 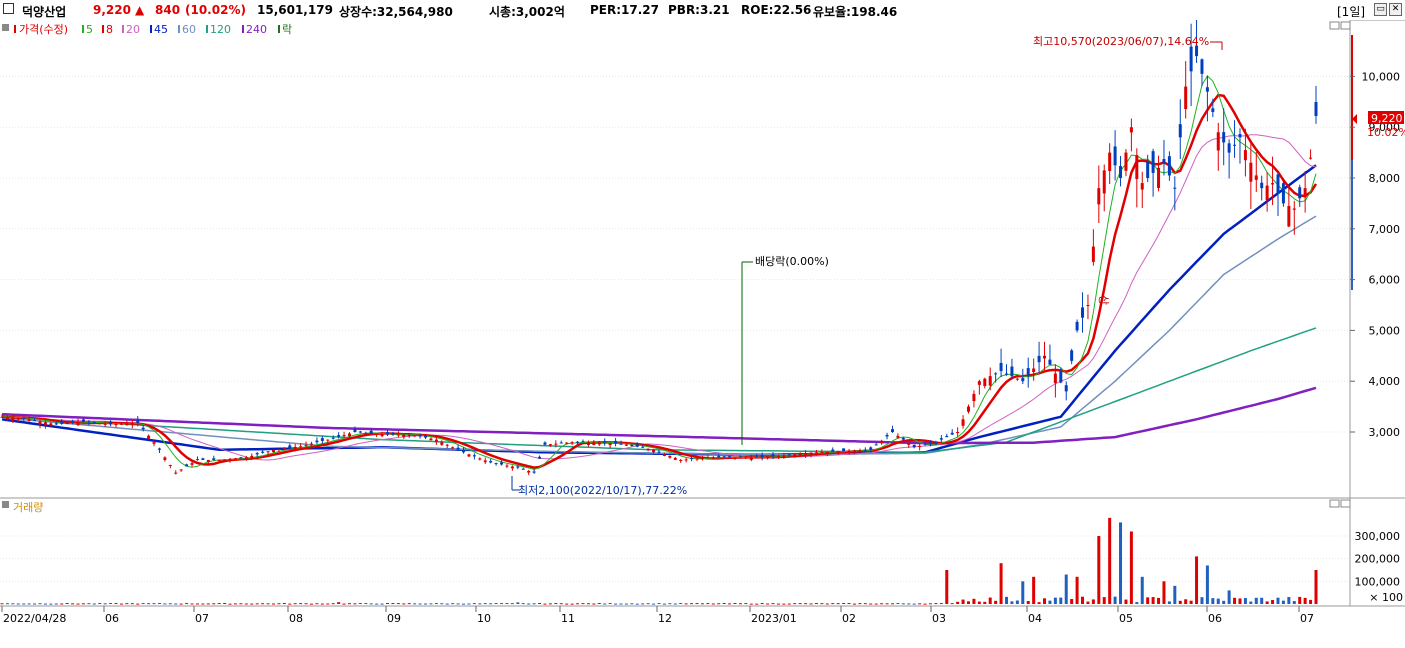 I want to click on volume-menu-icon, so click(x=5, y=504).